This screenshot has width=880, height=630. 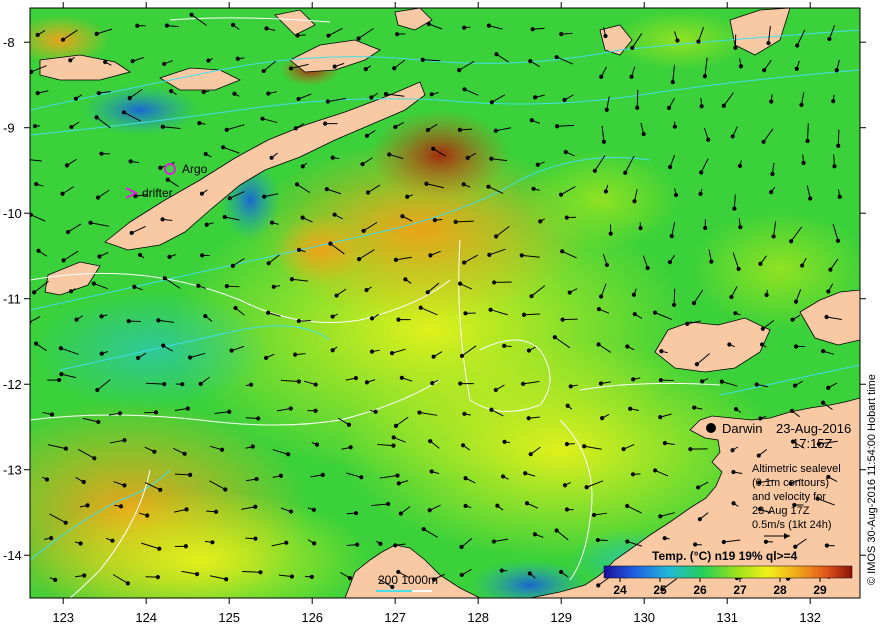 I want to click on colorbar-title: Temp. (°C) n19 19% ql>=4, so click(x=725, y=556).